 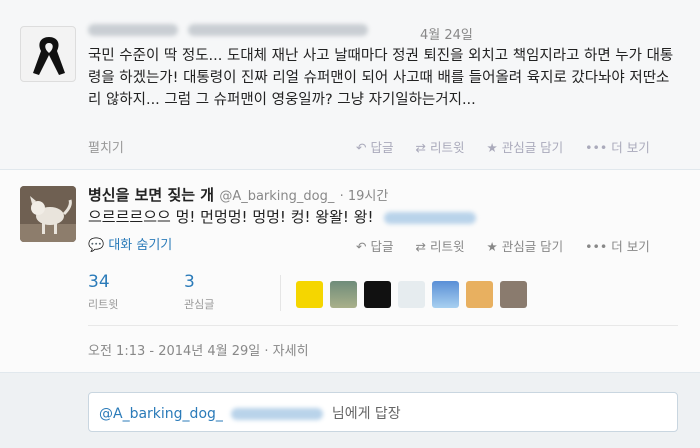 I want to click on author-name: 병신을 보면 짖는 개, so click(x=151, y=195).